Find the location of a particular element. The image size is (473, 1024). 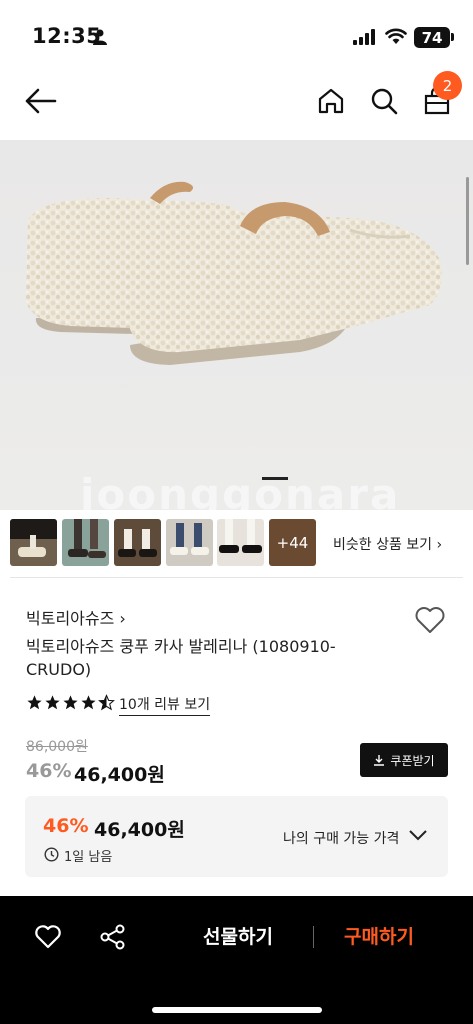

signal-icon is located at coordinates (364, 37).